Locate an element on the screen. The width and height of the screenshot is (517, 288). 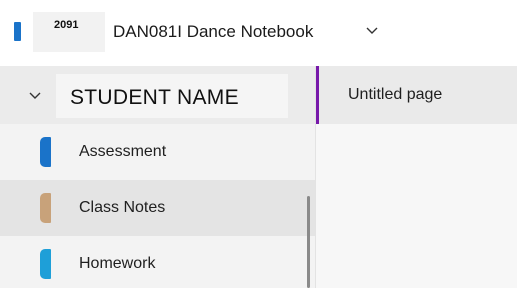
page-label: Untitled page is located at coordinates (395, 94).